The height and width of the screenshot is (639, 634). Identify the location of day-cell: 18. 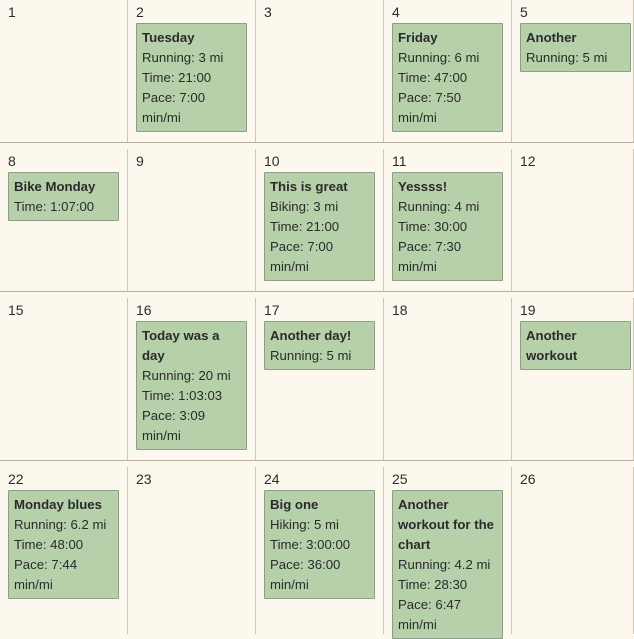
(447, 379).